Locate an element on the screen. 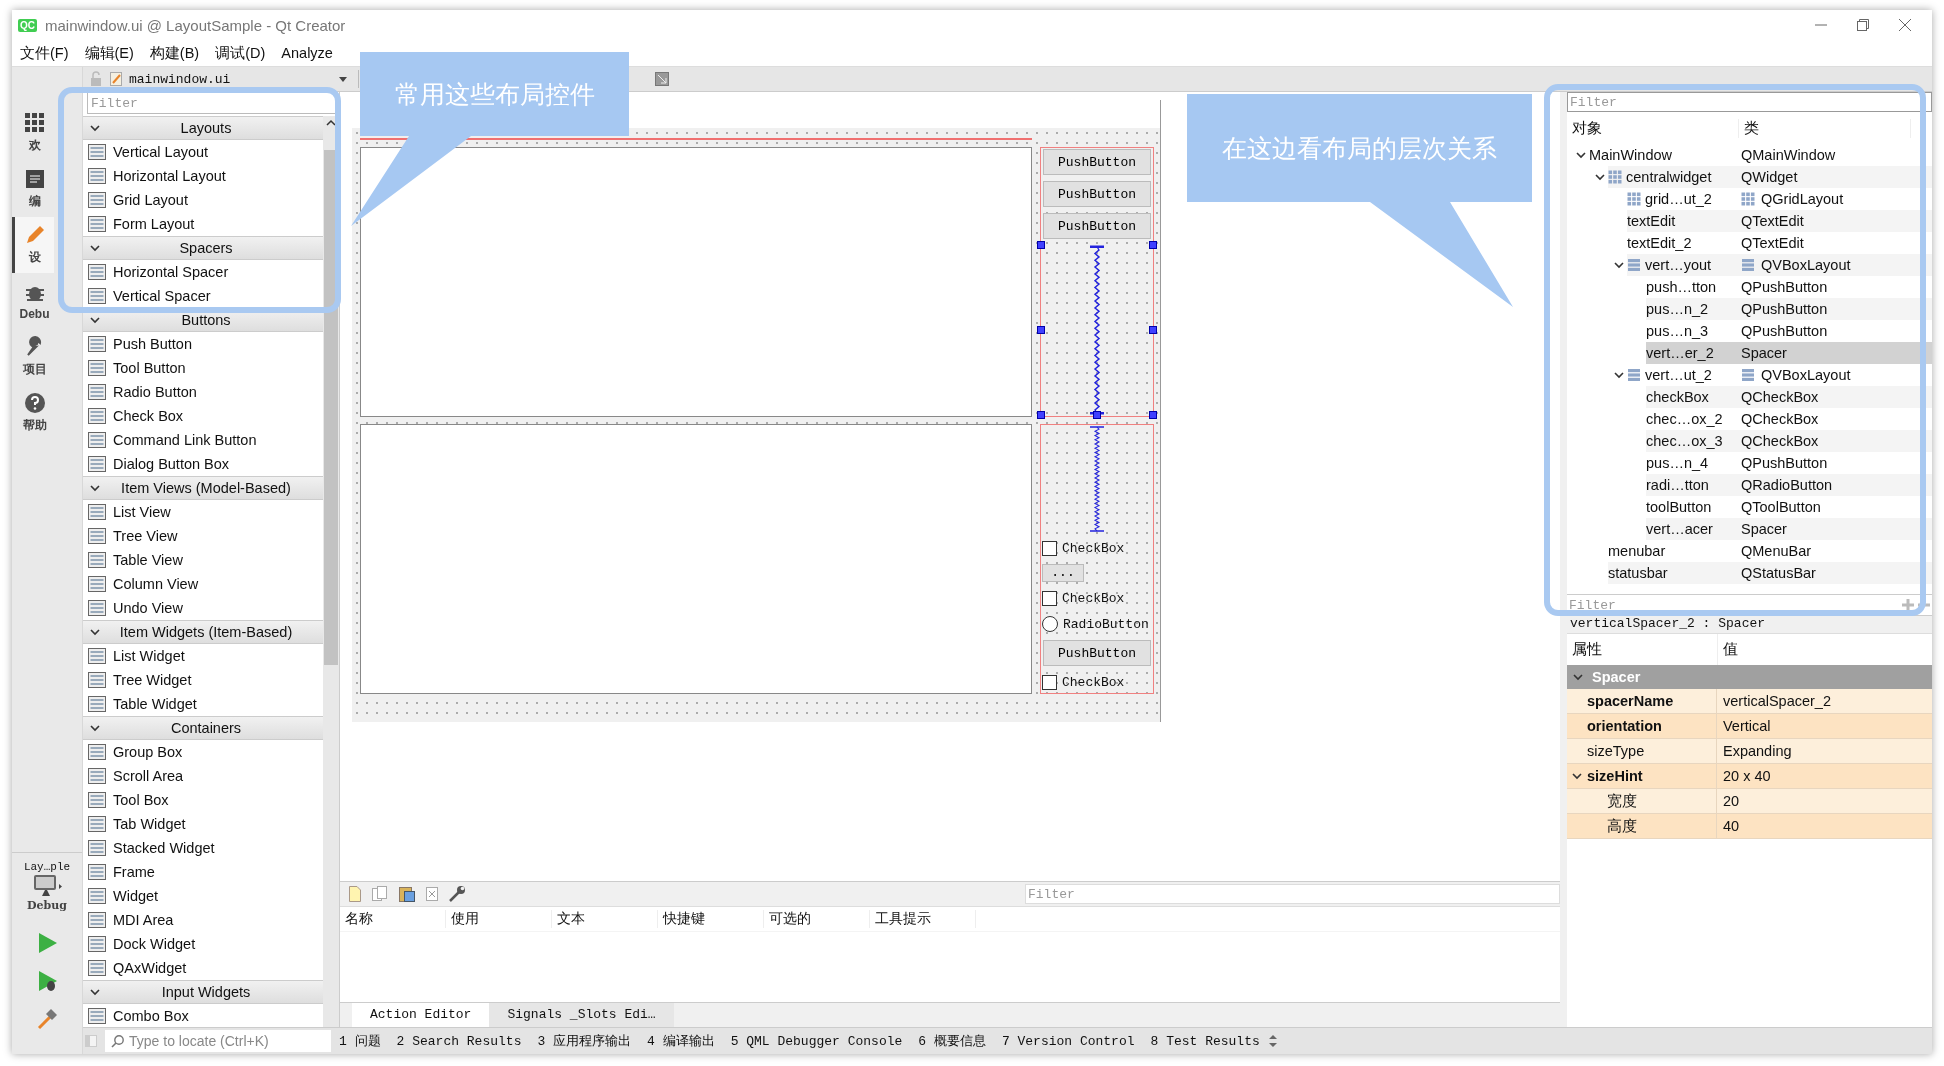  category-header: Item Widgets (Item-Based) is located at coordinates (203, 632).